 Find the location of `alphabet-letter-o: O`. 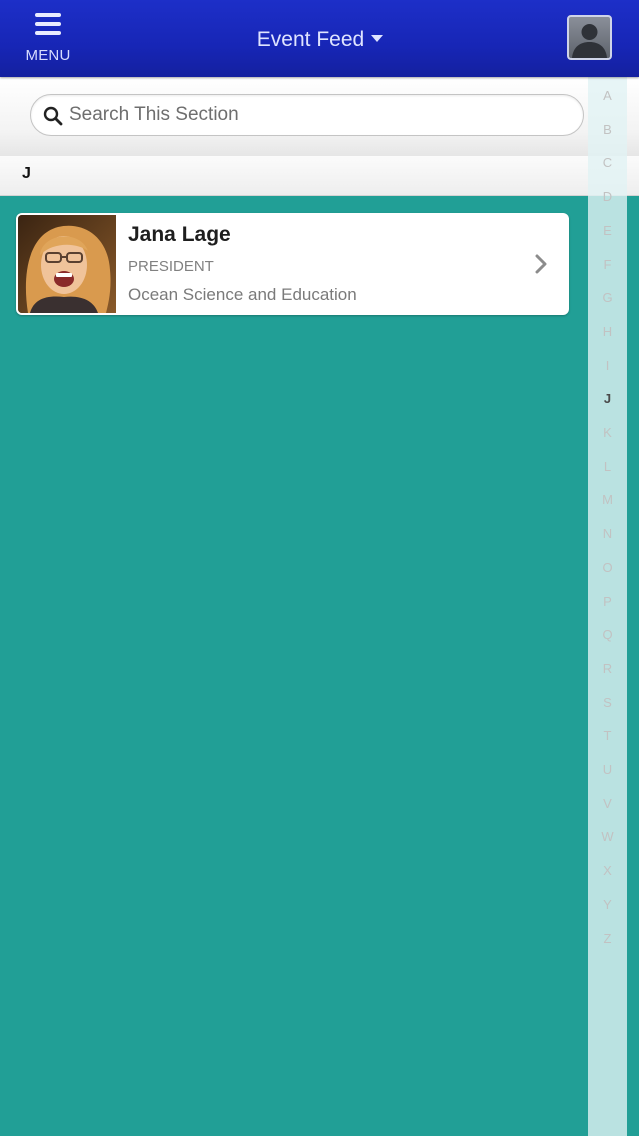

alphabet-letter-o: O is located at coordinates (607, 567).